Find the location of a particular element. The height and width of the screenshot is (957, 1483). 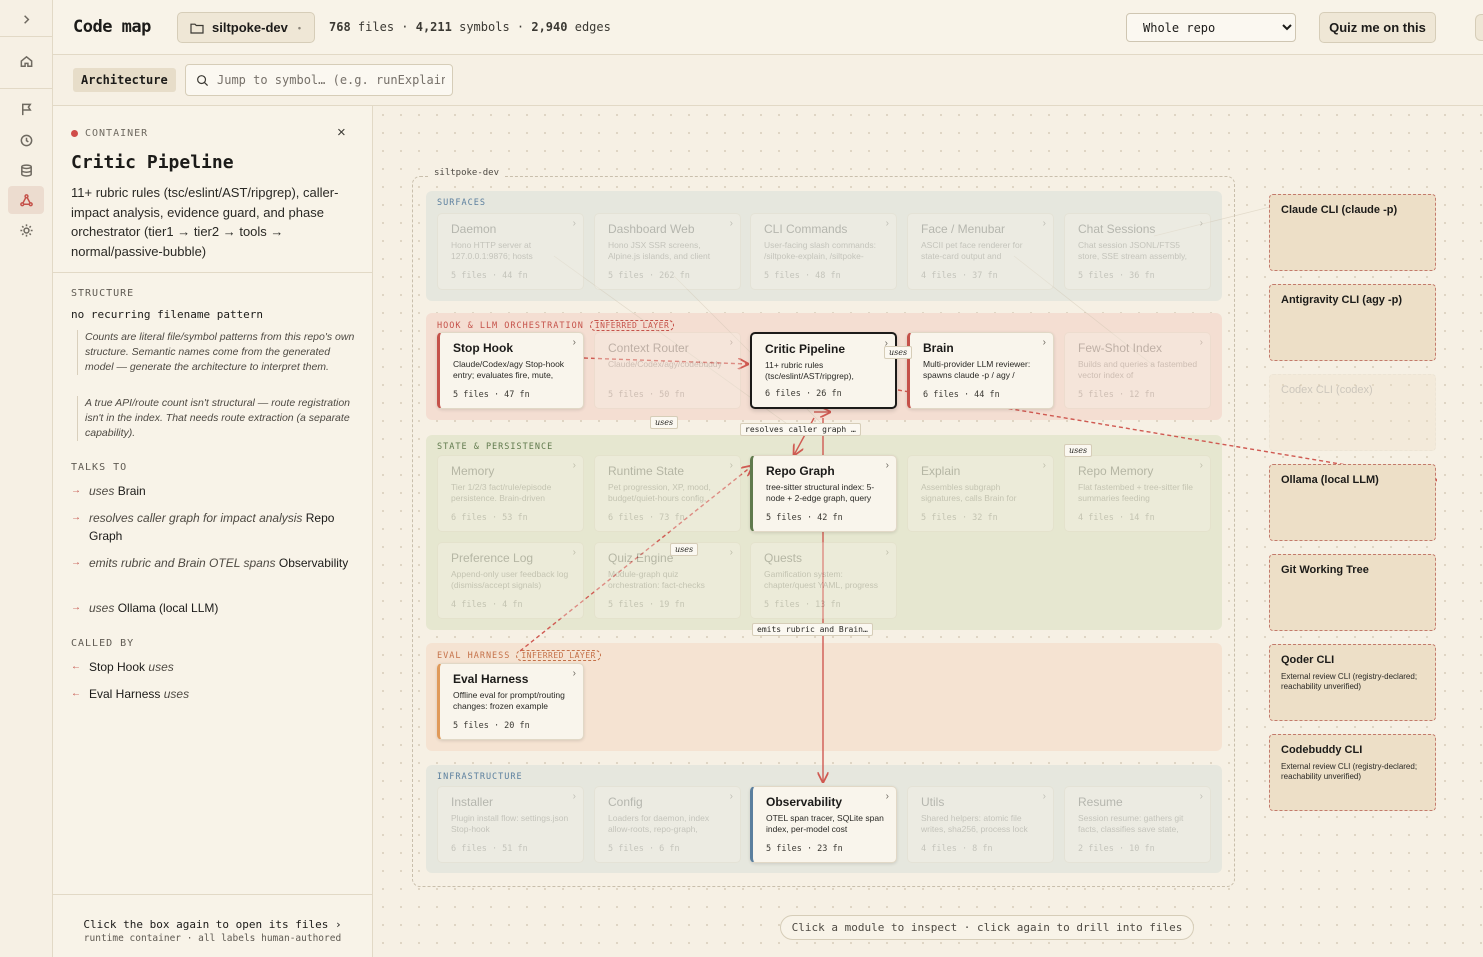

sub-bar: Architecture is located at coordinates (768, 80).